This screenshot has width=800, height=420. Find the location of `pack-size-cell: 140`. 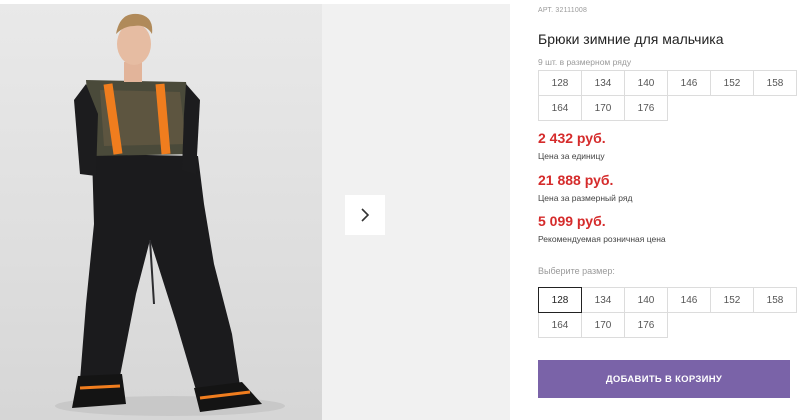

pack-size-cell: 140 is located at coordinates (646, 83).